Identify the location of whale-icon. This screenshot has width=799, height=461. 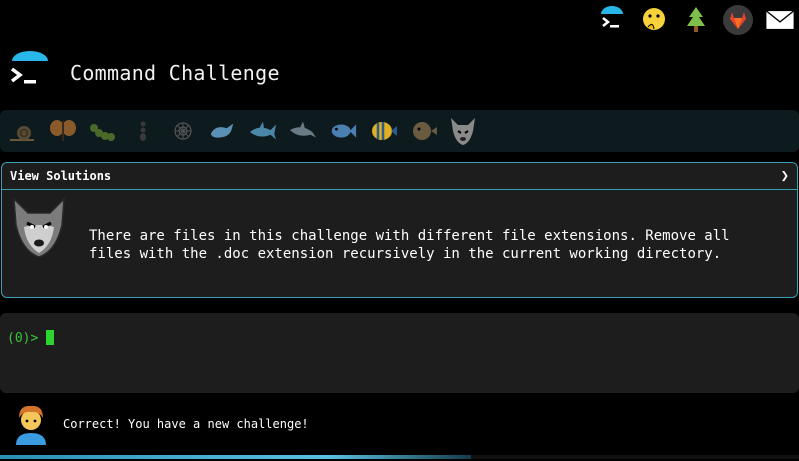
(223, 131).